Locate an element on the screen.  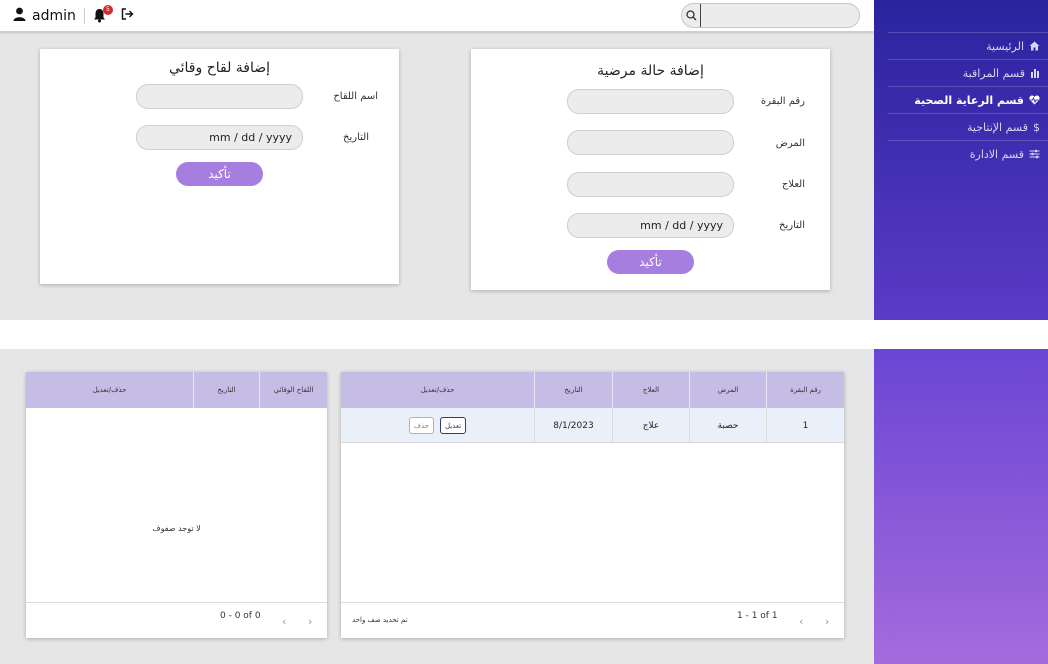
sidebar-item-productivity: قسم الإنتاجية $ is located at coordinates (968, 126).